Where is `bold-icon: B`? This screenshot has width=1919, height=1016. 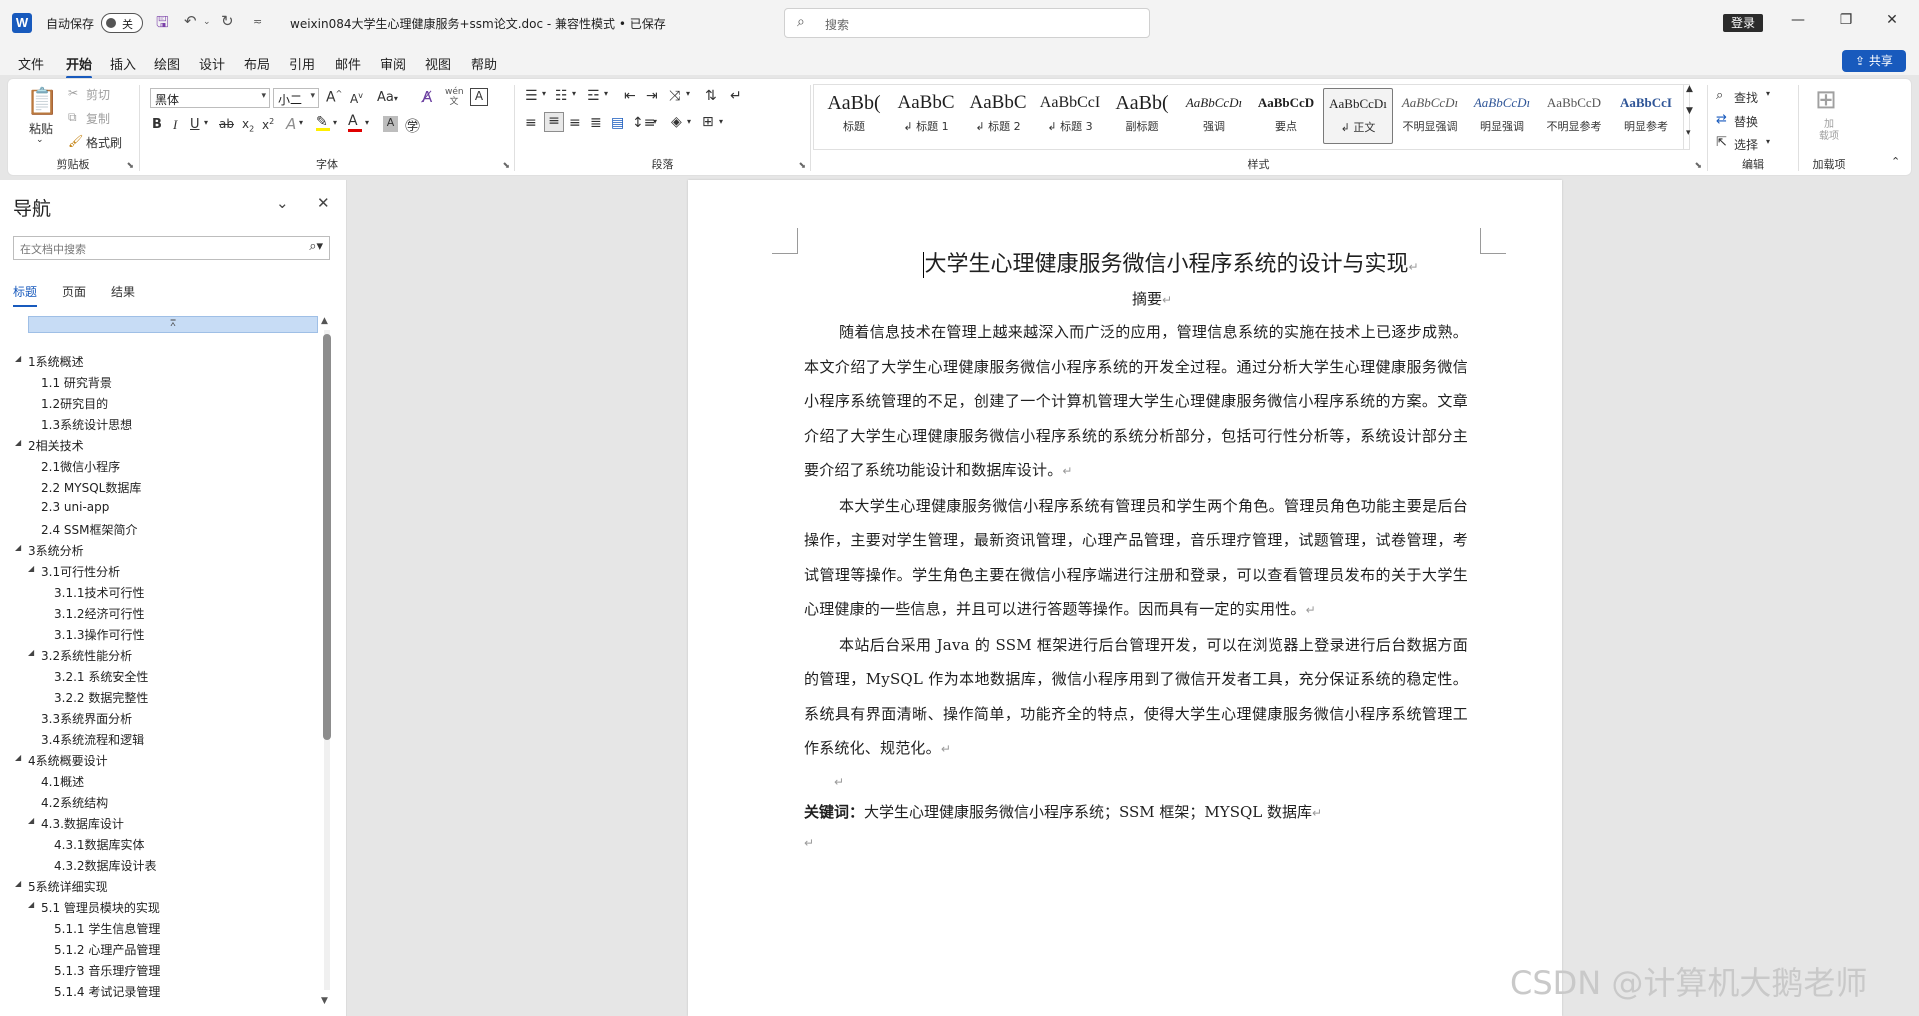
bold-icon: B is located at coordinates (157, 124).